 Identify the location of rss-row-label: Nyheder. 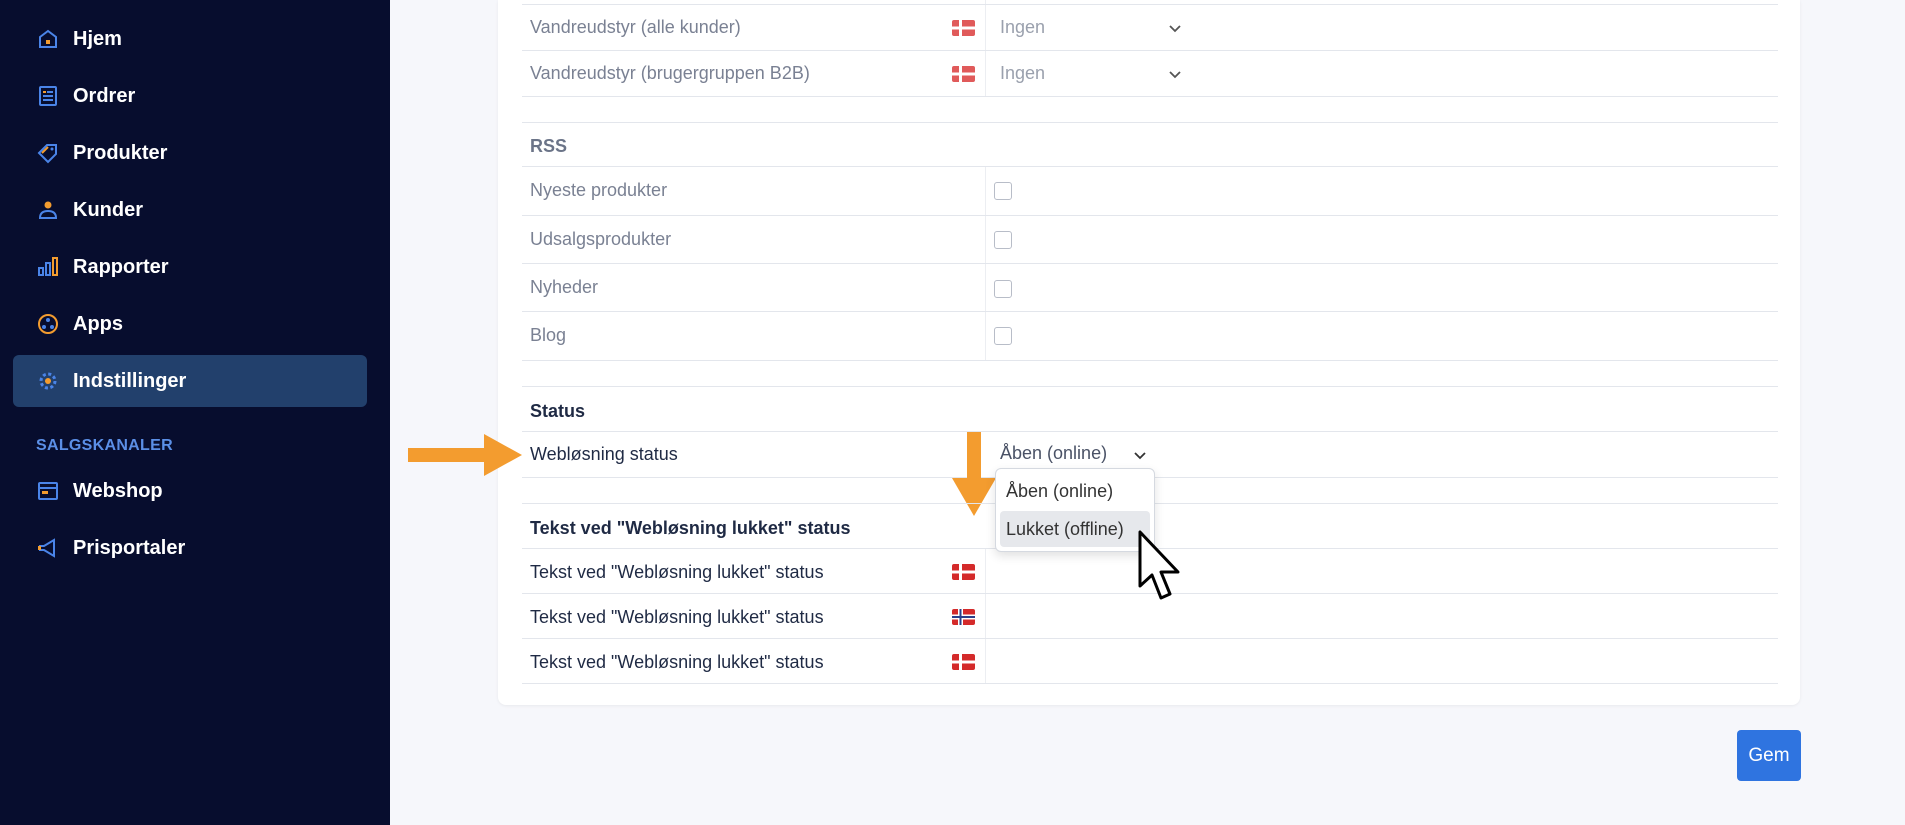
(564, 287).